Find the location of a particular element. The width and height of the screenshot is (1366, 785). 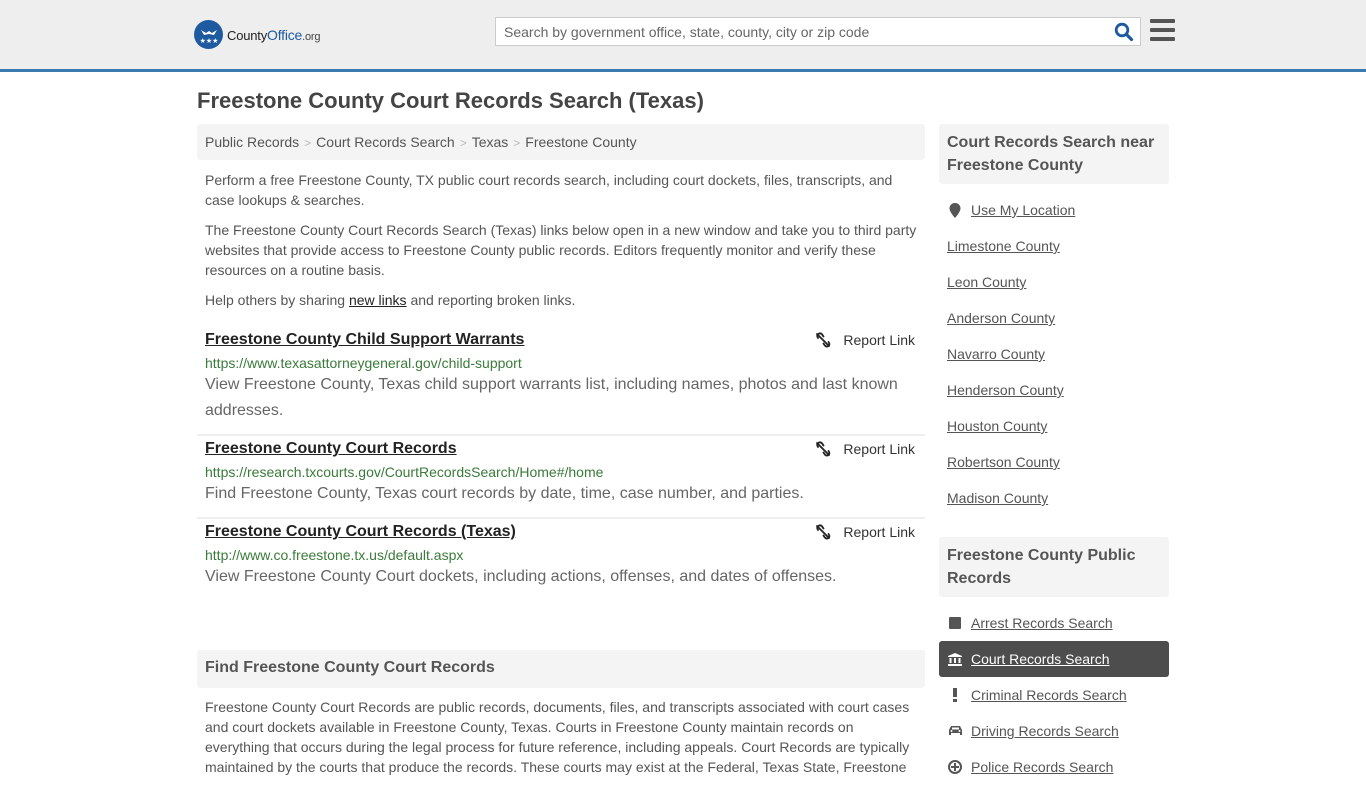

nearby-county-item: Anderson County is located at coordinates (1054, 318).